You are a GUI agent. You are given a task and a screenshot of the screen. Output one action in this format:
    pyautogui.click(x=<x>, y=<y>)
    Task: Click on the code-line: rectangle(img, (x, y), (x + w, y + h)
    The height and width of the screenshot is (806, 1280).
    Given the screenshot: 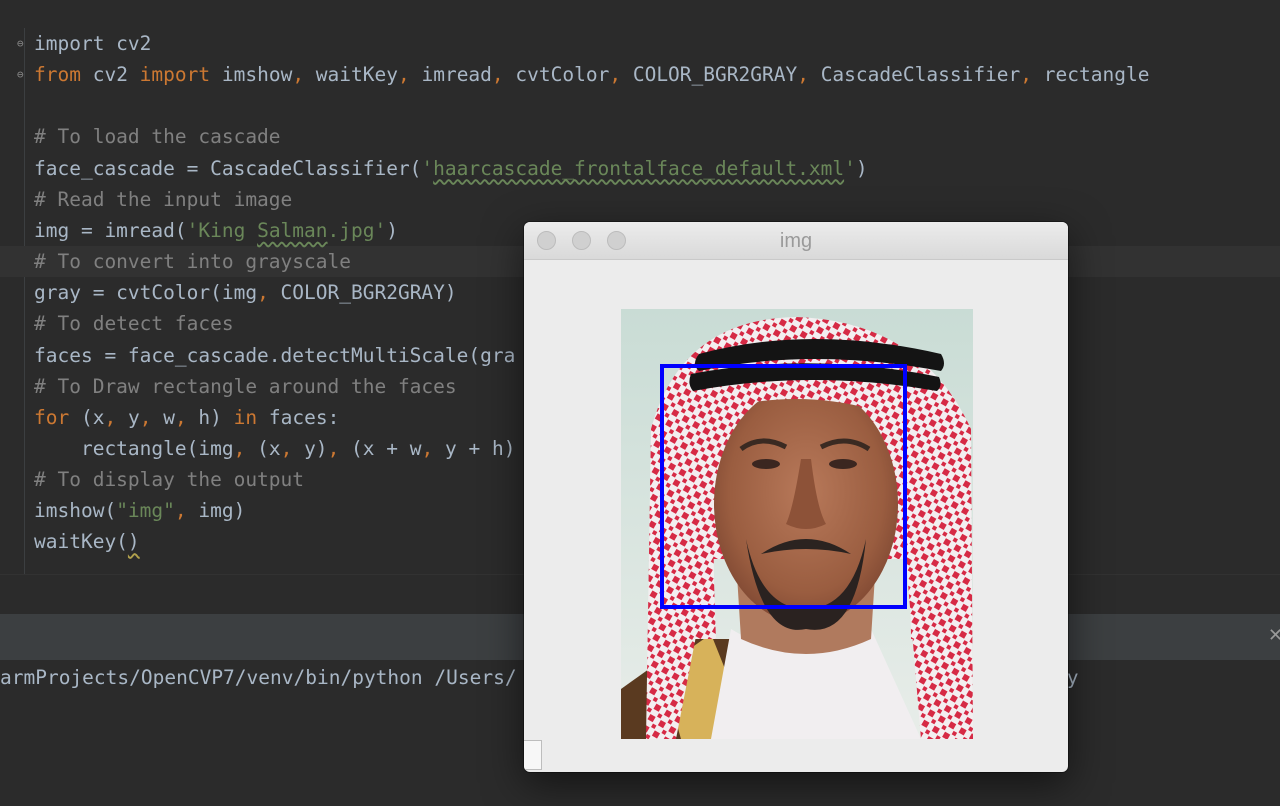 What is the action you would take?
    pyautogui.click(x=279, y=448)
    